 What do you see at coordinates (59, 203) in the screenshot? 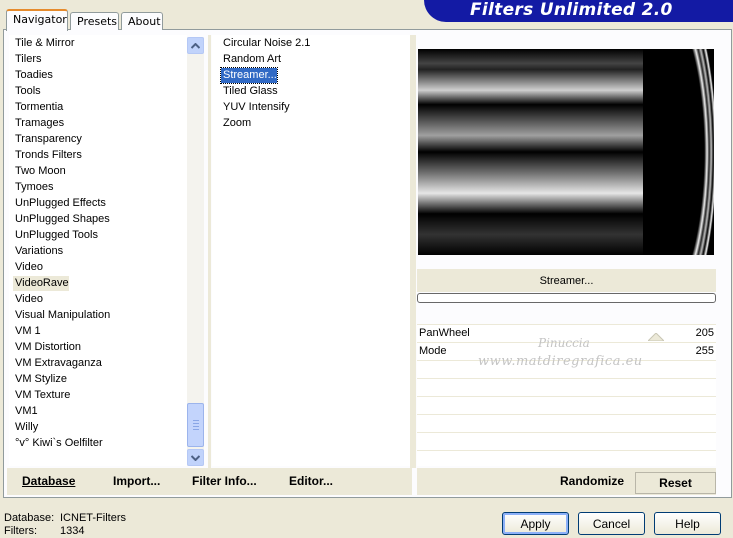
I see `category-item: UnPlugged Effects` at bounding box center [59, 203].